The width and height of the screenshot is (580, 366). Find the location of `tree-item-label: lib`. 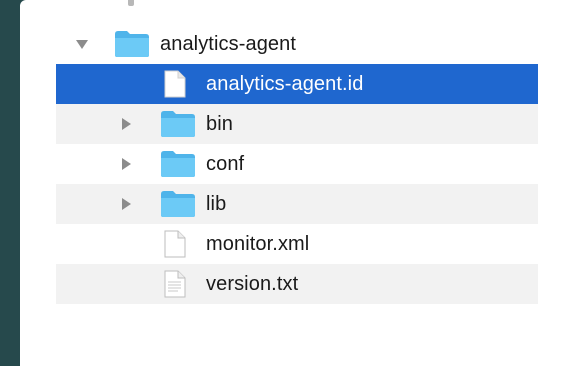

tree-item-label: lib is located at coordinates (216, 204).